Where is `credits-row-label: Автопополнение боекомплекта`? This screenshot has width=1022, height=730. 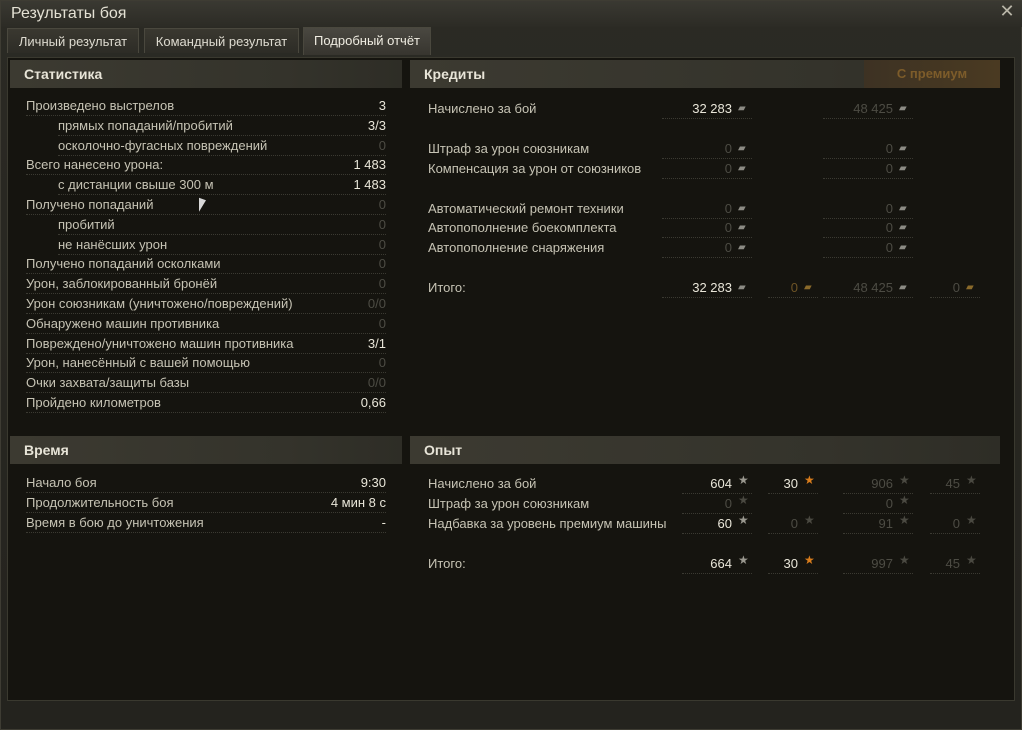 credits-row-label: Автопополнение боекомплекта is located at coordinates (522, 227).